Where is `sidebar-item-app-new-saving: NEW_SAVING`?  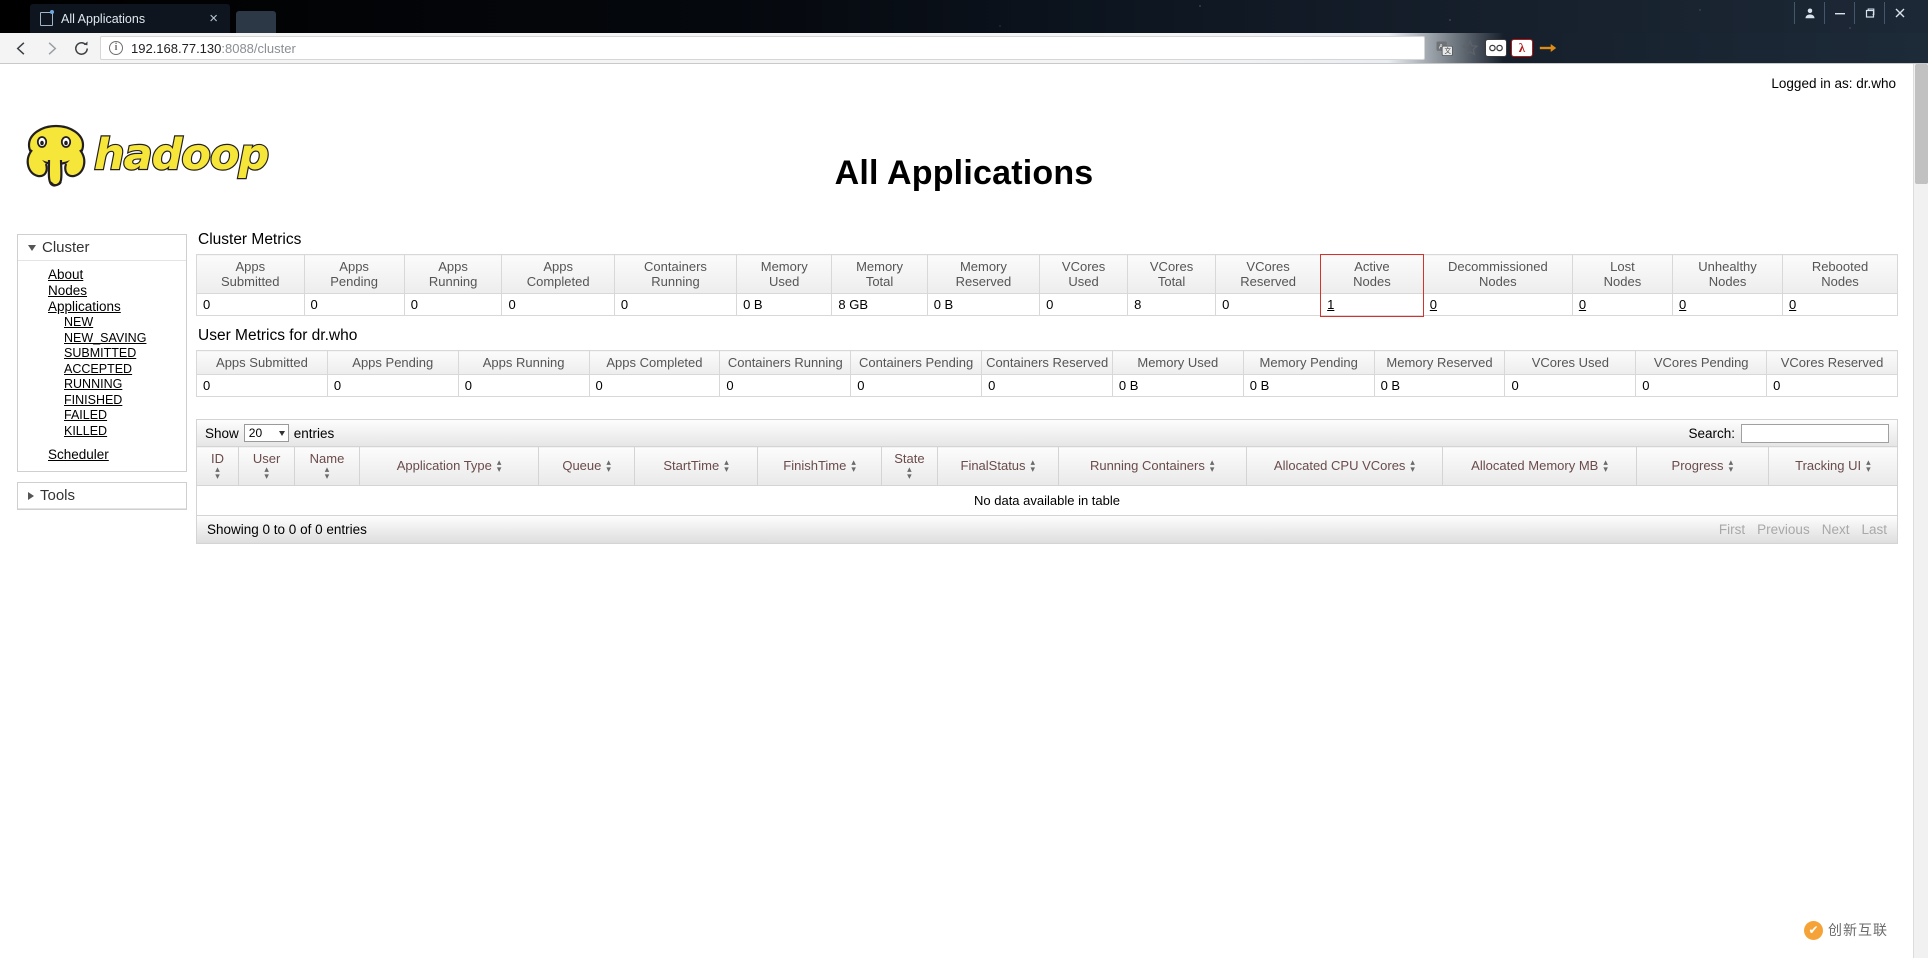 sidebar-item-app-new-saving: NEW_SAVING is located at coordinates (102, 339).